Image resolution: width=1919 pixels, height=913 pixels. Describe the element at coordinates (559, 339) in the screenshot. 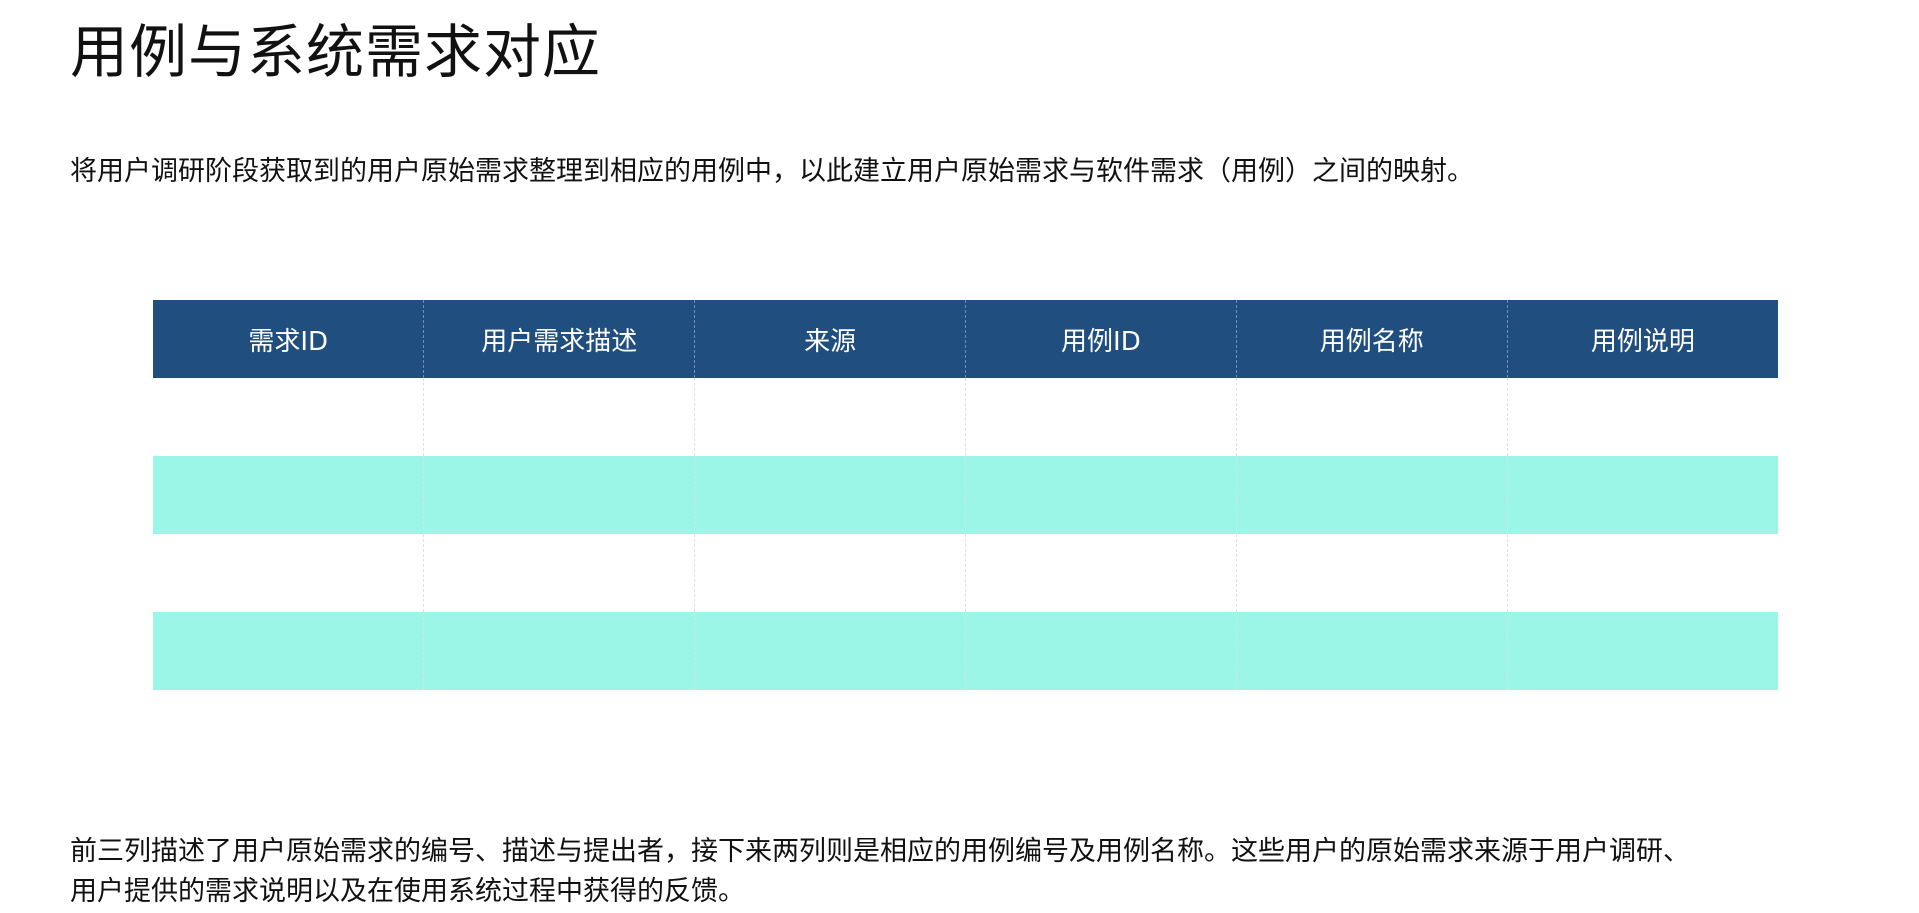

I see `header-user-requirement-description: 用户需求描述` at that location.